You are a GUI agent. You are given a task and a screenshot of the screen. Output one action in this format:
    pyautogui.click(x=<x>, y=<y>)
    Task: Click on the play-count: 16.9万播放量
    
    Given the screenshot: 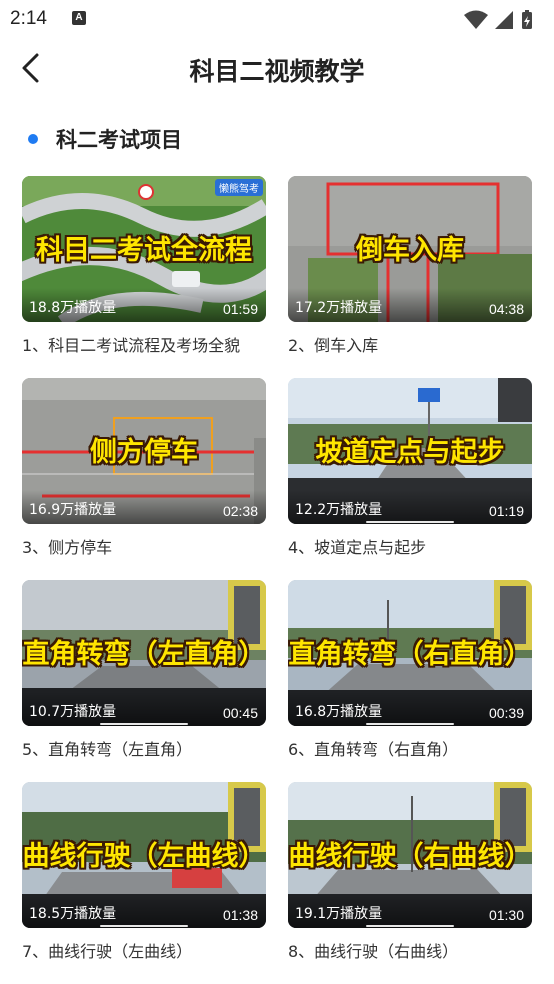 What is the action you would take?
    pyautogui.click(x=73, y=510)
    